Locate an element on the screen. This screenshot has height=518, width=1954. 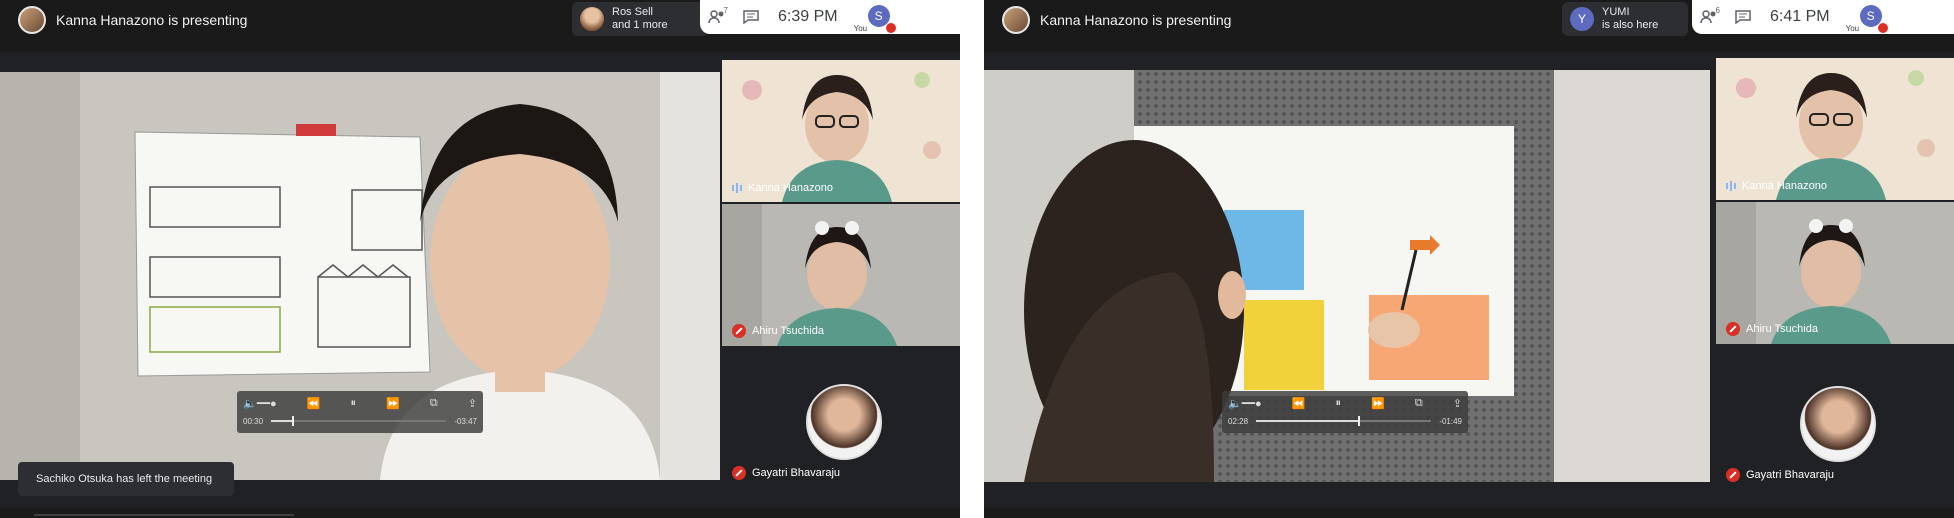
meeting-controls: 6 6:41 PM You S is located at coordinates (1823, 17).